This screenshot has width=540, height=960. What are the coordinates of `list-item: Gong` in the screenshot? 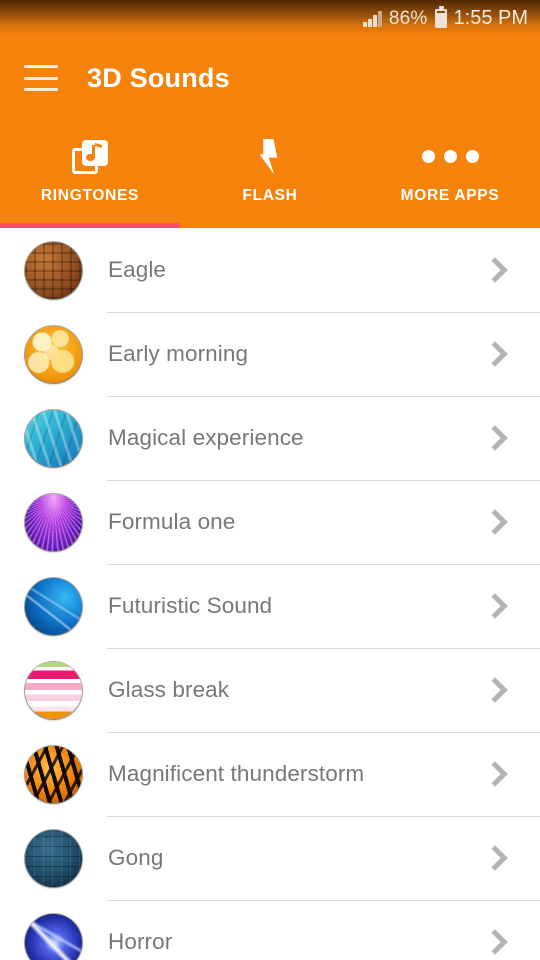 It's located at (270, 858).